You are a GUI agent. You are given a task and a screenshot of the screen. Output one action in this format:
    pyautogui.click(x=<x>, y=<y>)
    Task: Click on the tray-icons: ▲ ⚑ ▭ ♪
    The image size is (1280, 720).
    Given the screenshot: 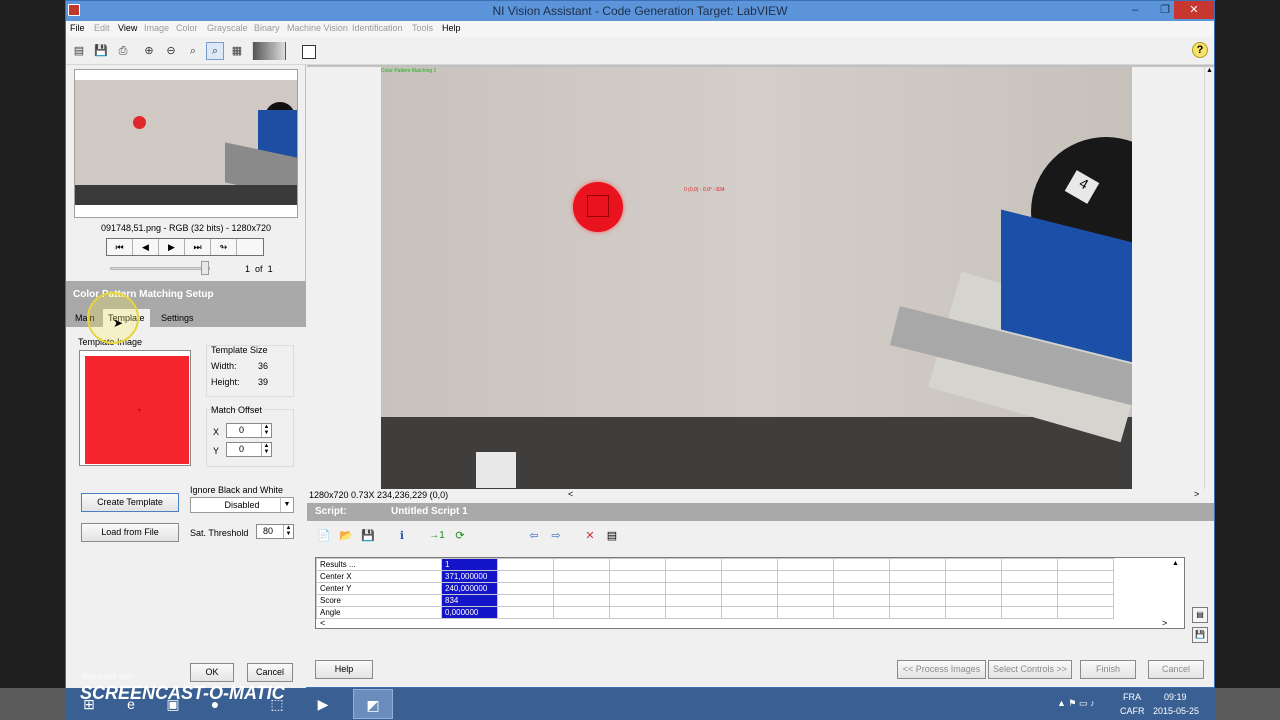 What is the action you would take?
    pyautogui.click(x=1075, y=703)
    